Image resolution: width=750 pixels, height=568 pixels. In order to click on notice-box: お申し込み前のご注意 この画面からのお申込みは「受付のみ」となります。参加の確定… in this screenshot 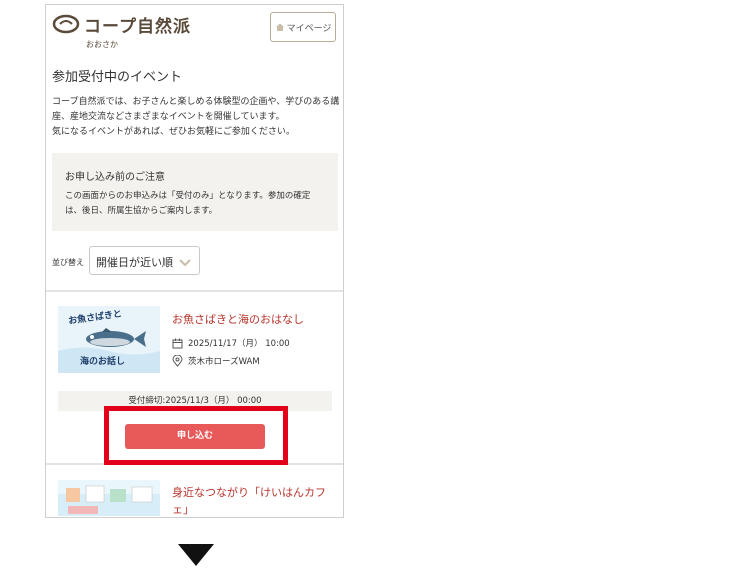, I will do `click(195, 192)`.